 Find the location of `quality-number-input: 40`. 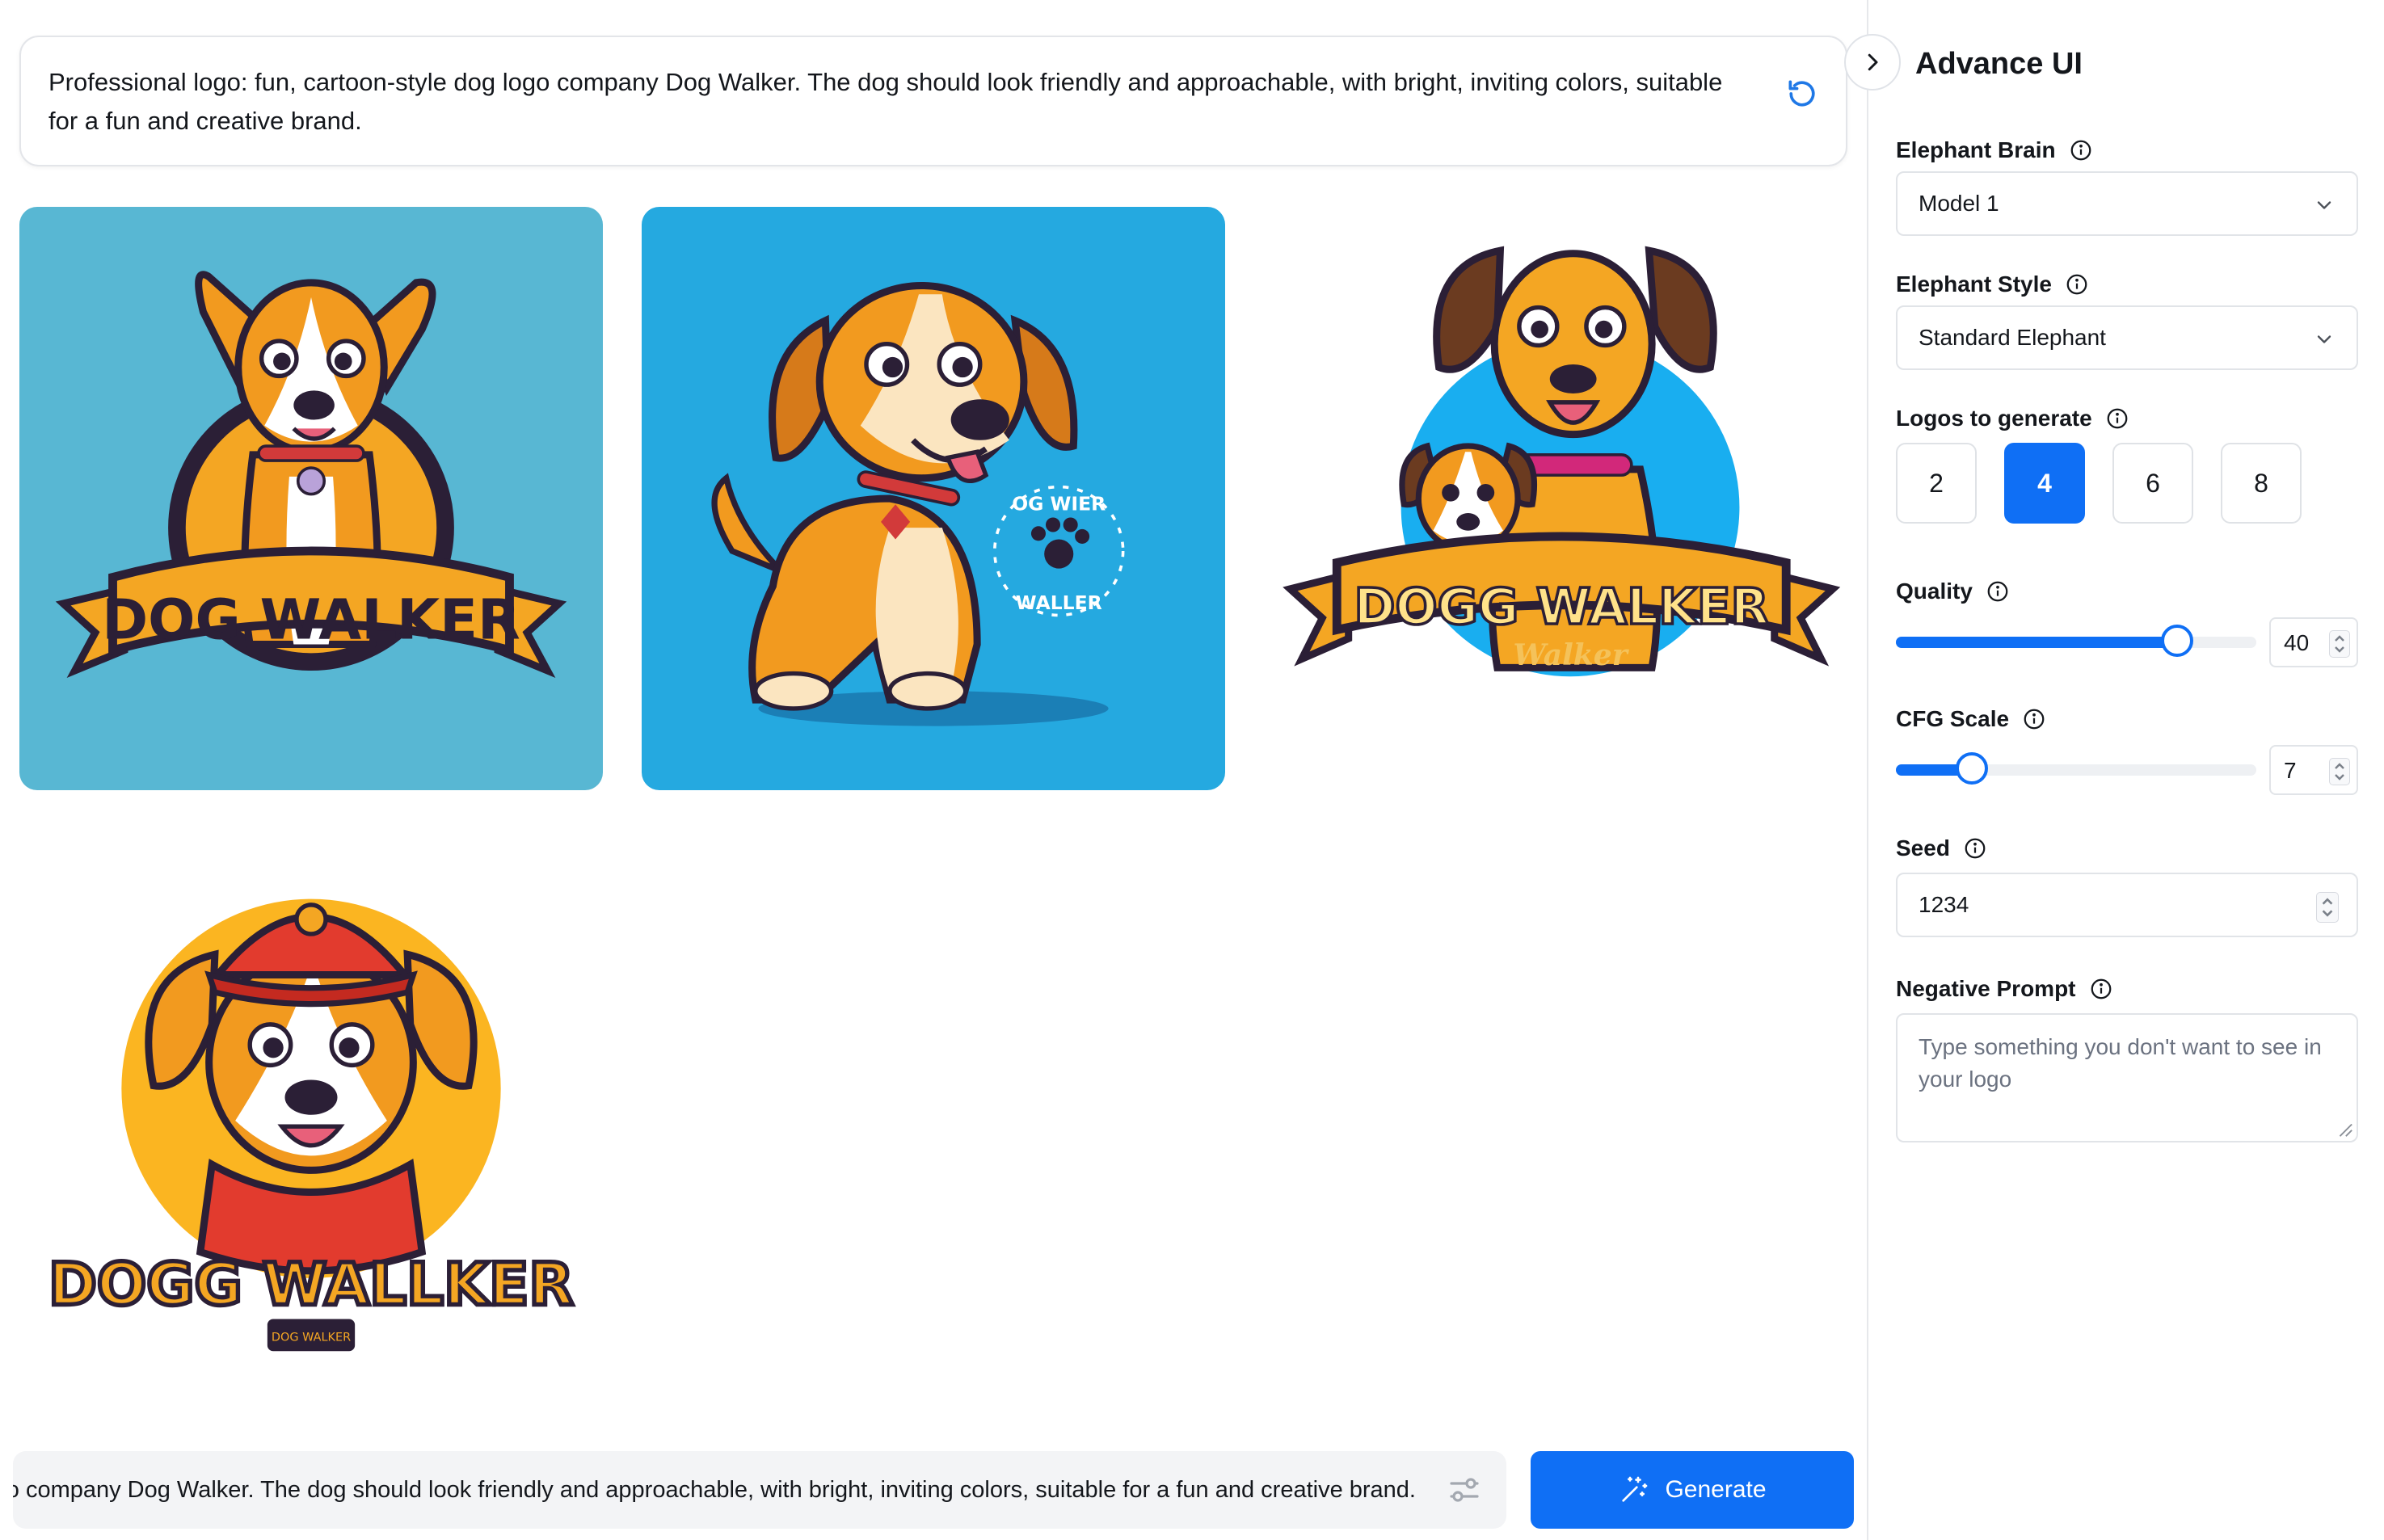

quality-number-input: 40 is located at coordinates (2313, 642).